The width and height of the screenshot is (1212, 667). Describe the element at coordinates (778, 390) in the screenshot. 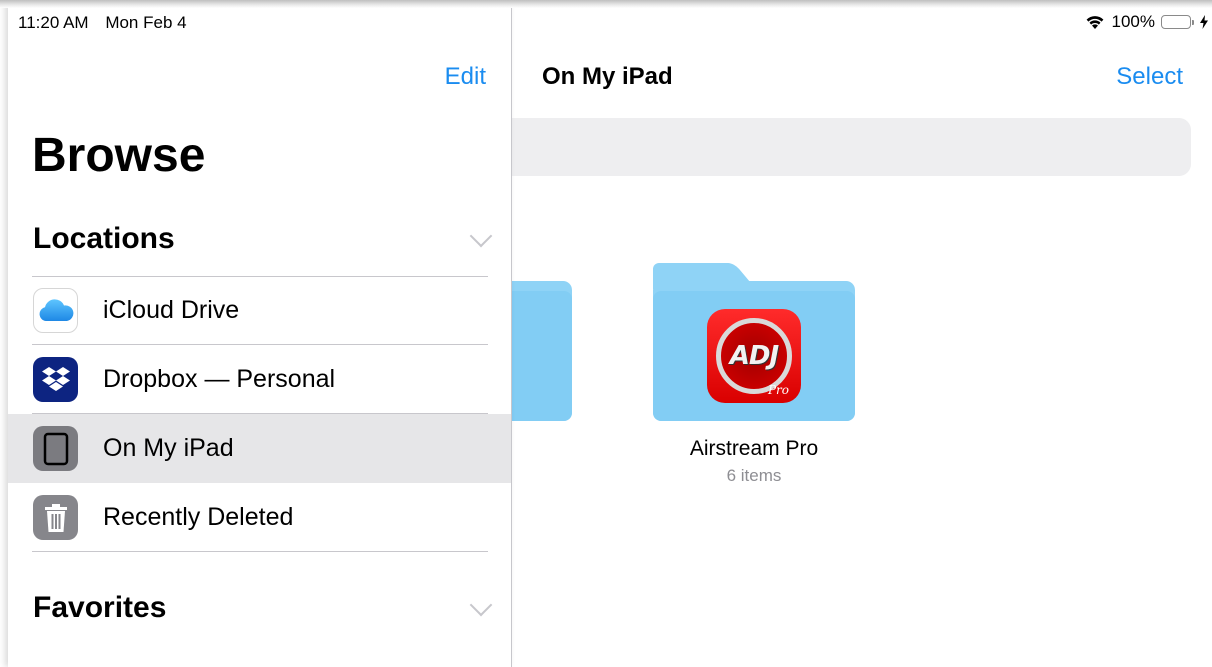

I see `app-icon-subtext: Pro` at that location.